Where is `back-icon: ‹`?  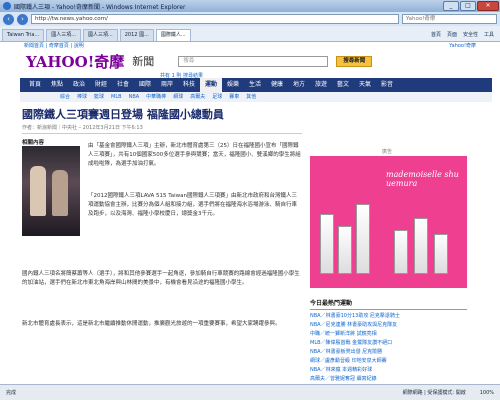 back-icon: ‹ is located at coordinates (8, 19).